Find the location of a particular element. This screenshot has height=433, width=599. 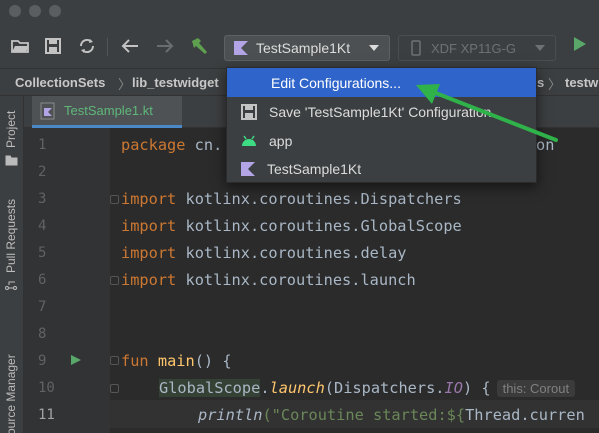

line-number: 11 is located at coordinates (46, 415).